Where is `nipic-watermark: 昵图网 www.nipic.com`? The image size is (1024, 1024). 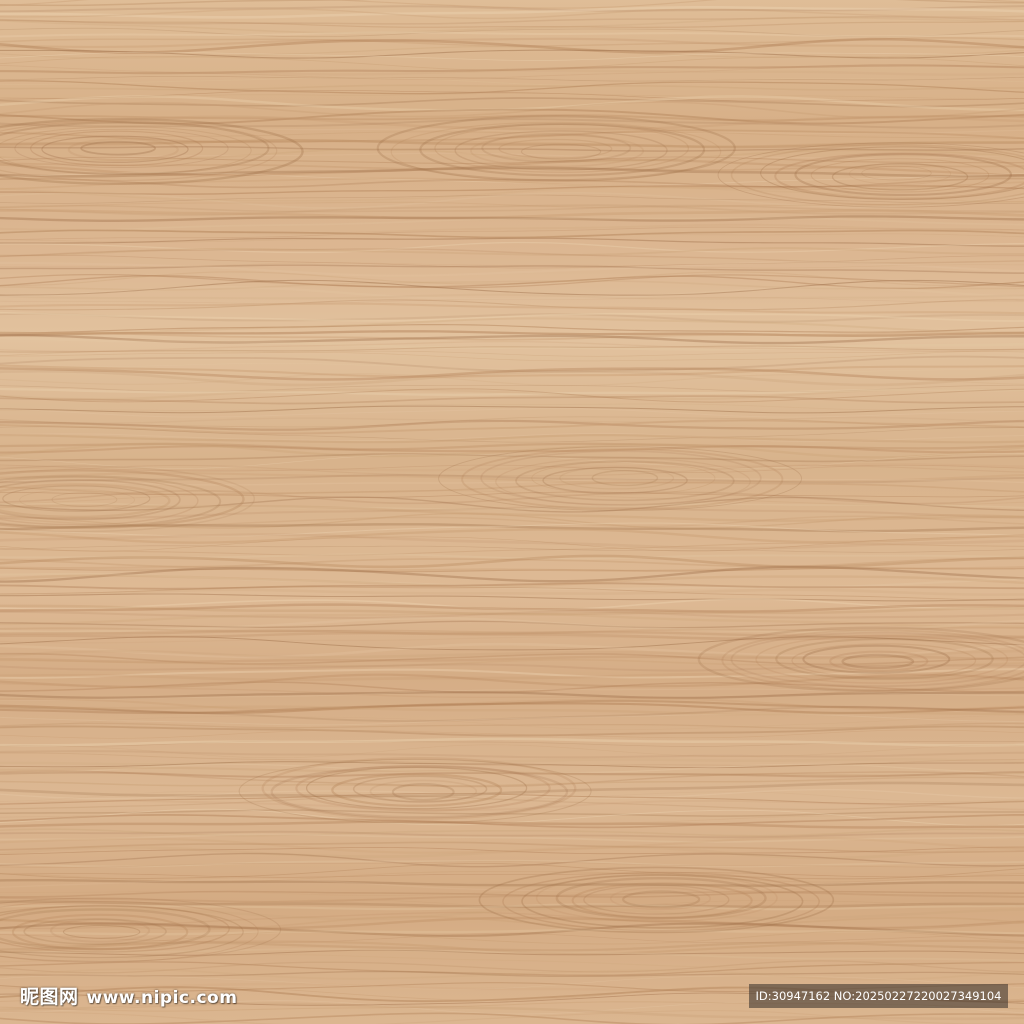
nipic-watermark: 昵图网 www.nipic.com is located at coordinates (128, 995).